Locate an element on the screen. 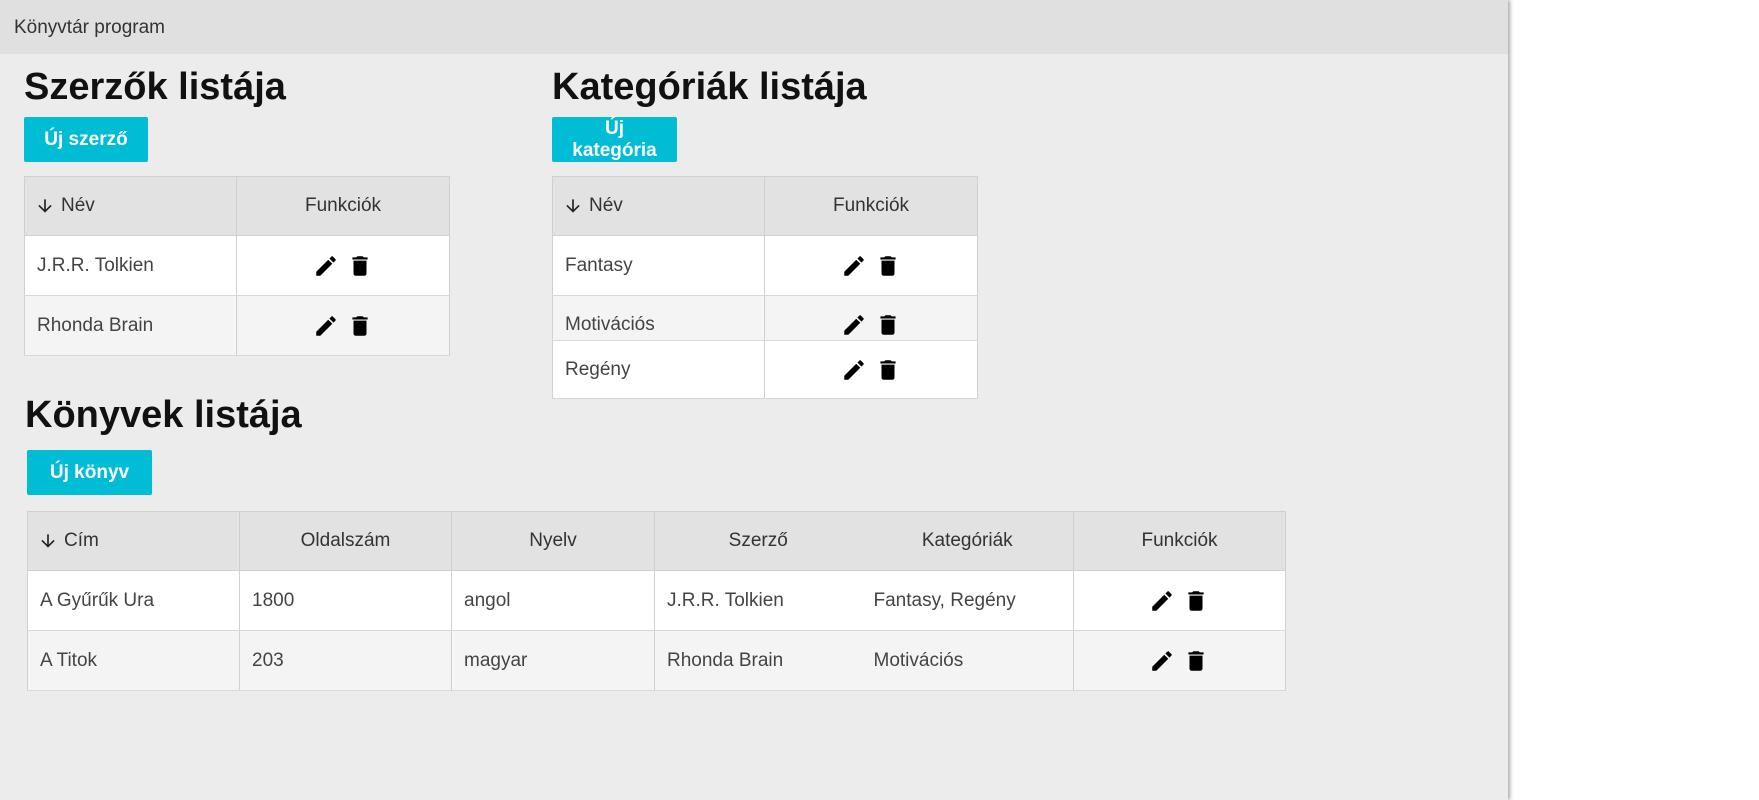 The height and width of the screenshot is (800, 1759). books-author-header: Szerző is located at coordinates (758, 541).